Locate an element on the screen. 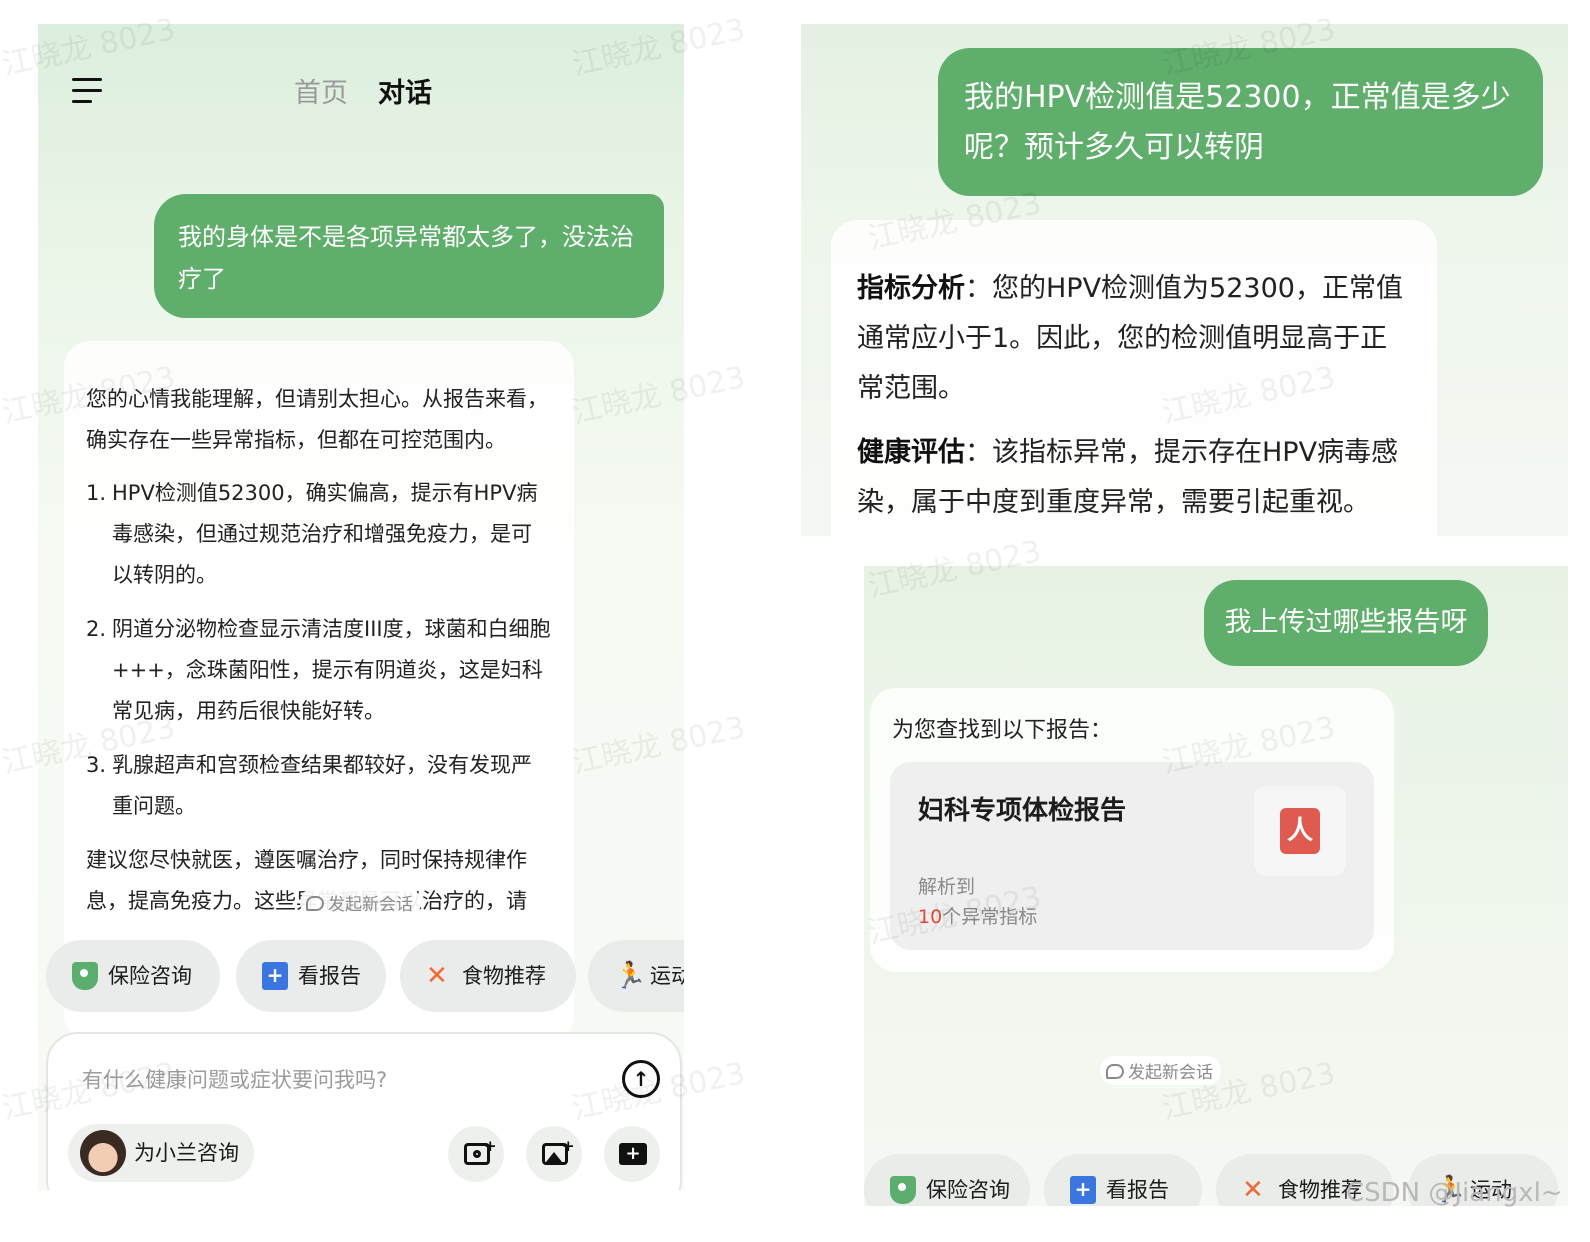  camera-button: + is located at coordinates (476, 1154).